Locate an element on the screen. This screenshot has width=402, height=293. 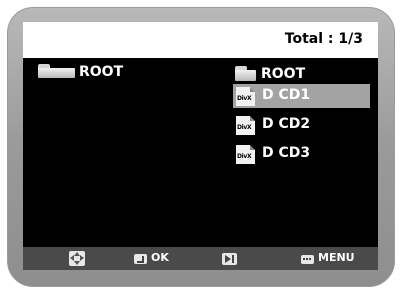
navigation-arrows-icon is located at coordinates (77, 258).